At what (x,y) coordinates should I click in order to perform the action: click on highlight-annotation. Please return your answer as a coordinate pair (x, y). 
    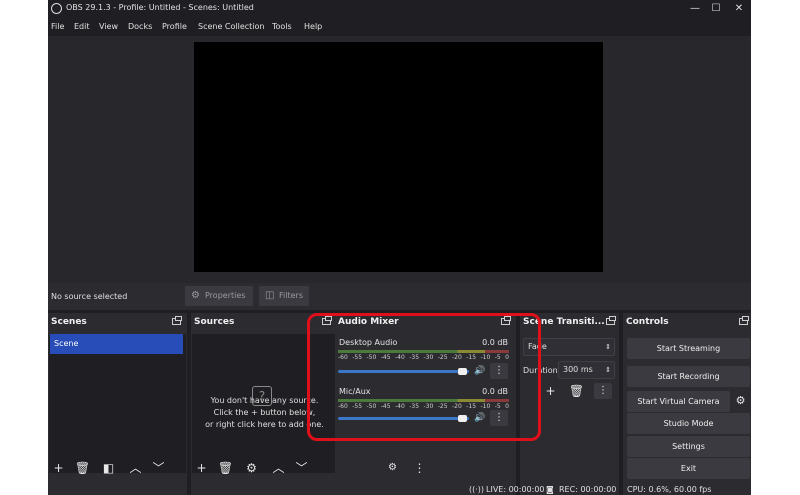
    Looking at the image, I should click on (424, 377).